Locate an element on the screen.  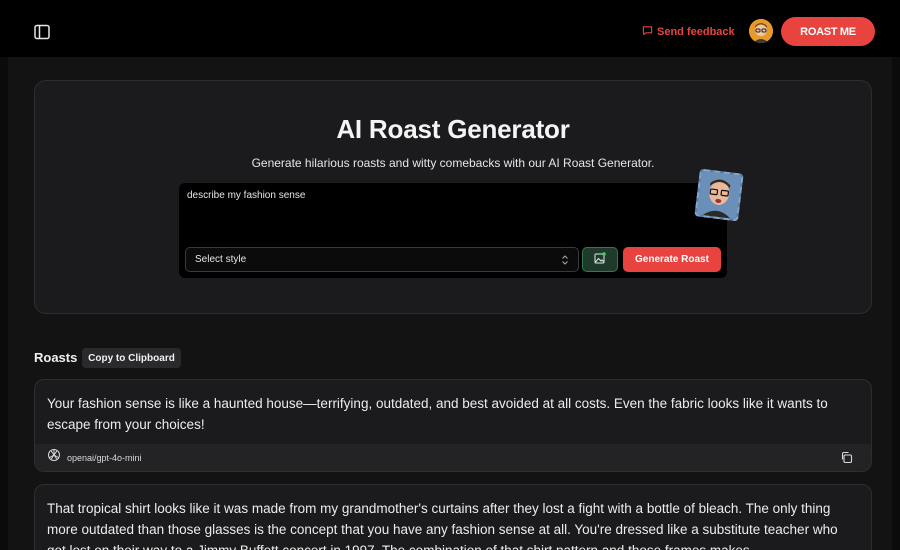
send-feedback-label: Send feedback is located at coordinates (696, 32).